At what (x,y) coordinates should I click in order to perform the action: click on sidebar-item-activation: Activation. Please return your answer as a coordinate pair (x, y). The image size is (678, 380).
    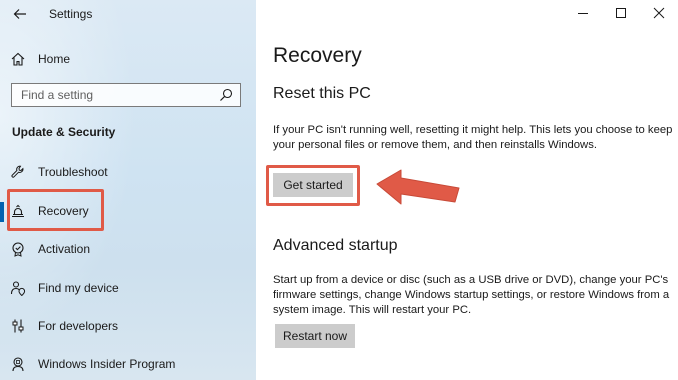
    Looking at the image, I should click on (125, 249).